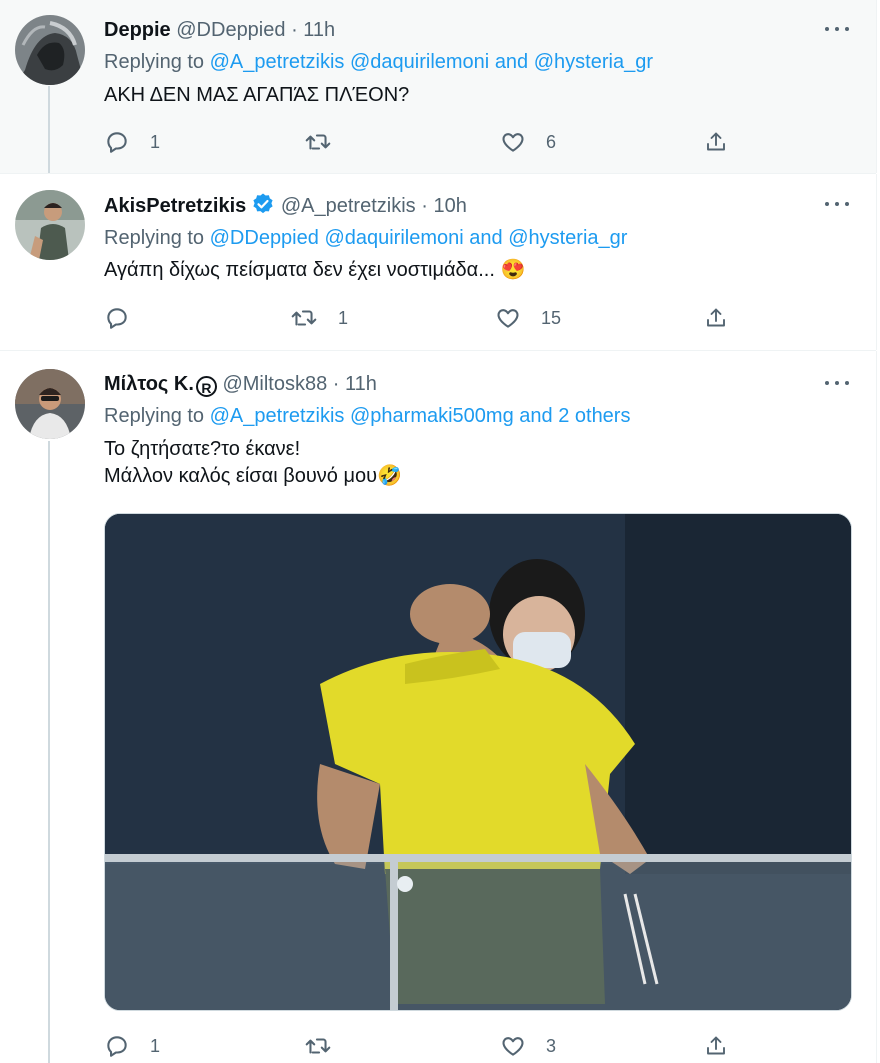 The height and width of the screenshot is (1063, 880). I want to click on display-name: Deppie, so click(137, 30).